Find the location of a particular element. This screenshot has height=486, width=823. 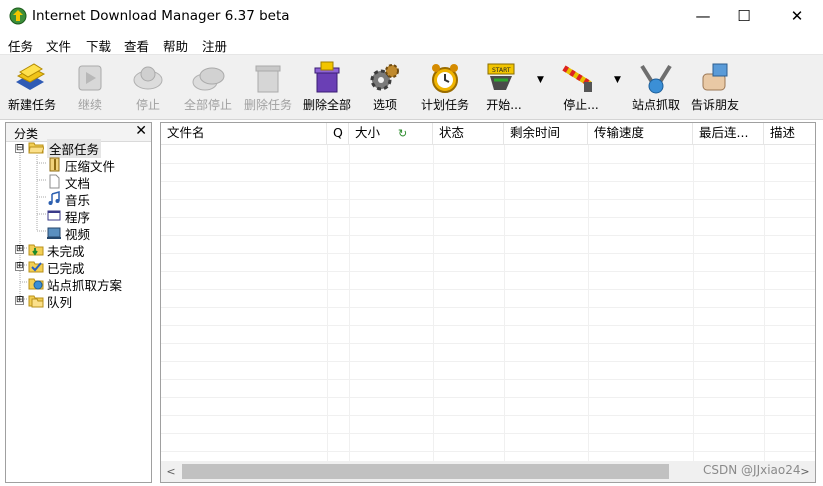

options-label: 选项 is located at coordinates (384, 105).